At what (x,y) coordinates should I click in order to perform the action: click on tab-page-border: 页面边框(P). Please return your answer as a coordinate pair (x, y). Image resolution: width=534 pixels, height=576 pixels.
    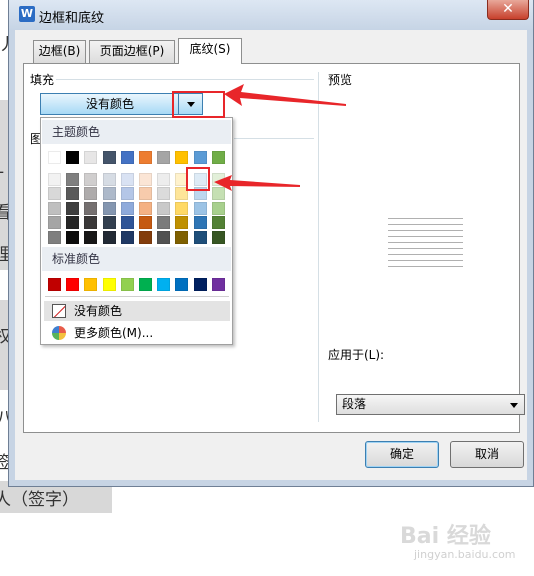
    Looking at the image, I should click on (132, 51).